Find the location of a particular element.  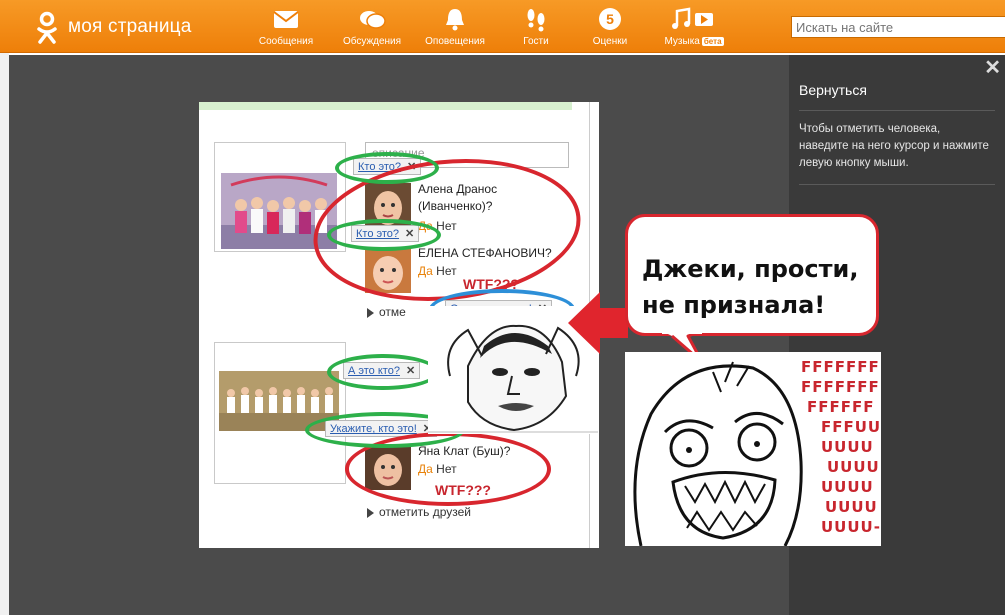

nav-notifications: Оповещения is located at coordinates (455, 28).